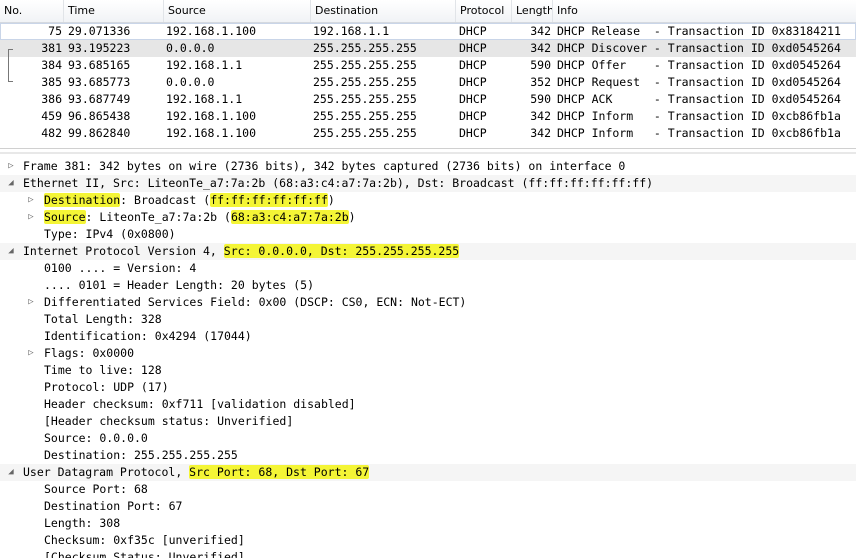  Describe the element at coordinates (428, 353) in the screenshot. I see `field-tree-item: ▷ Flags: 0x0000` at that location.